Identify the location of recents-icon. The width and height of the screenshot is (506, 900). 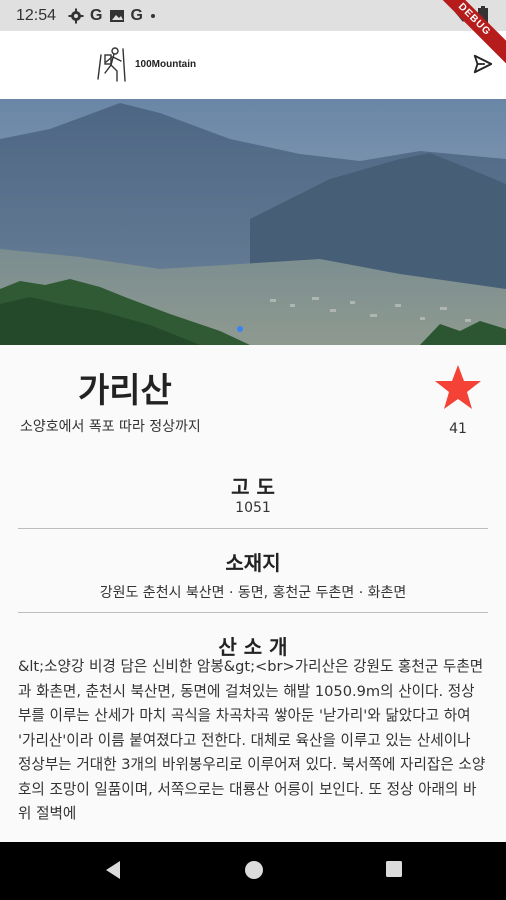
(394, 869).